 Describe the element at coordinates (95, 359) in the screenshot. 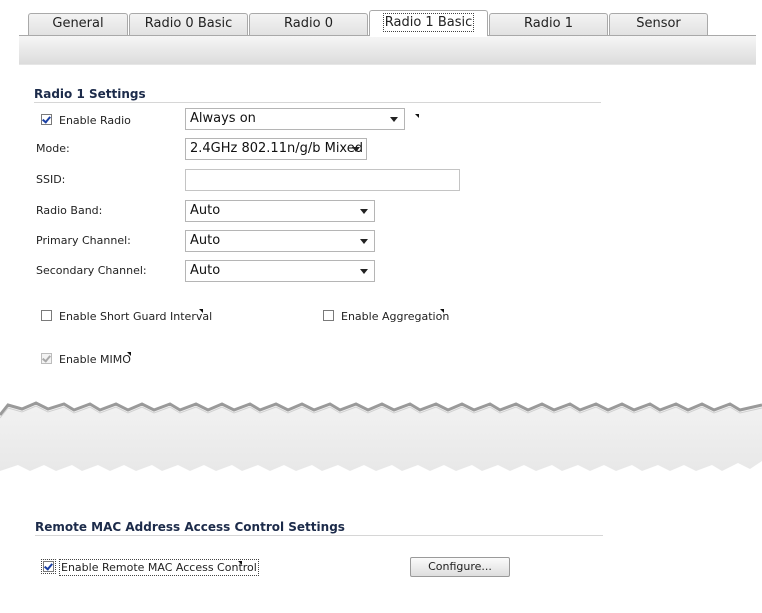

I see `mimo-label: Enable MIMO` at that location.